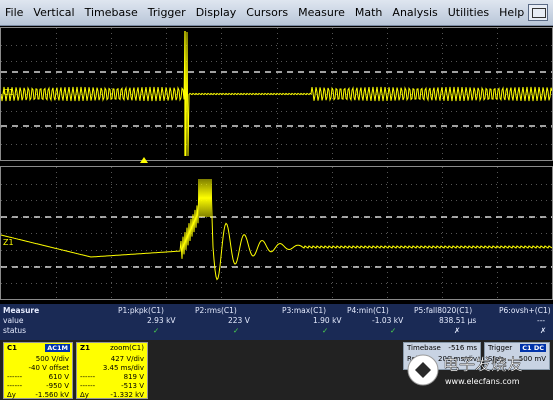  I want to click on z1-channel-marker: Z1, so click(8, 242).